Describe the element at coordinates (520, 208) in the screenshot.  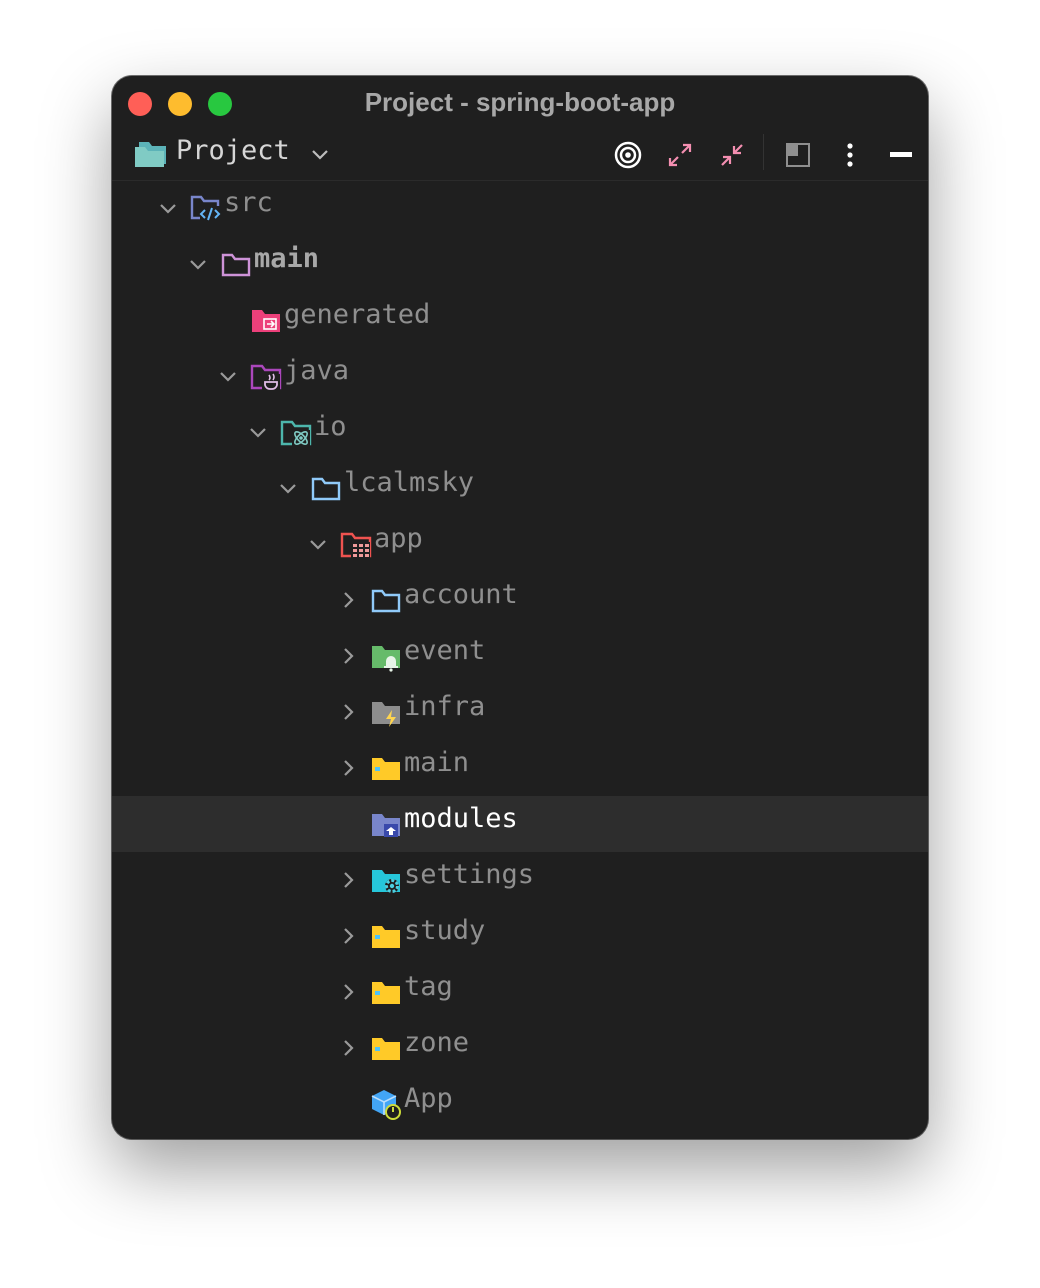
I see `tree-item-src: src` at that location.